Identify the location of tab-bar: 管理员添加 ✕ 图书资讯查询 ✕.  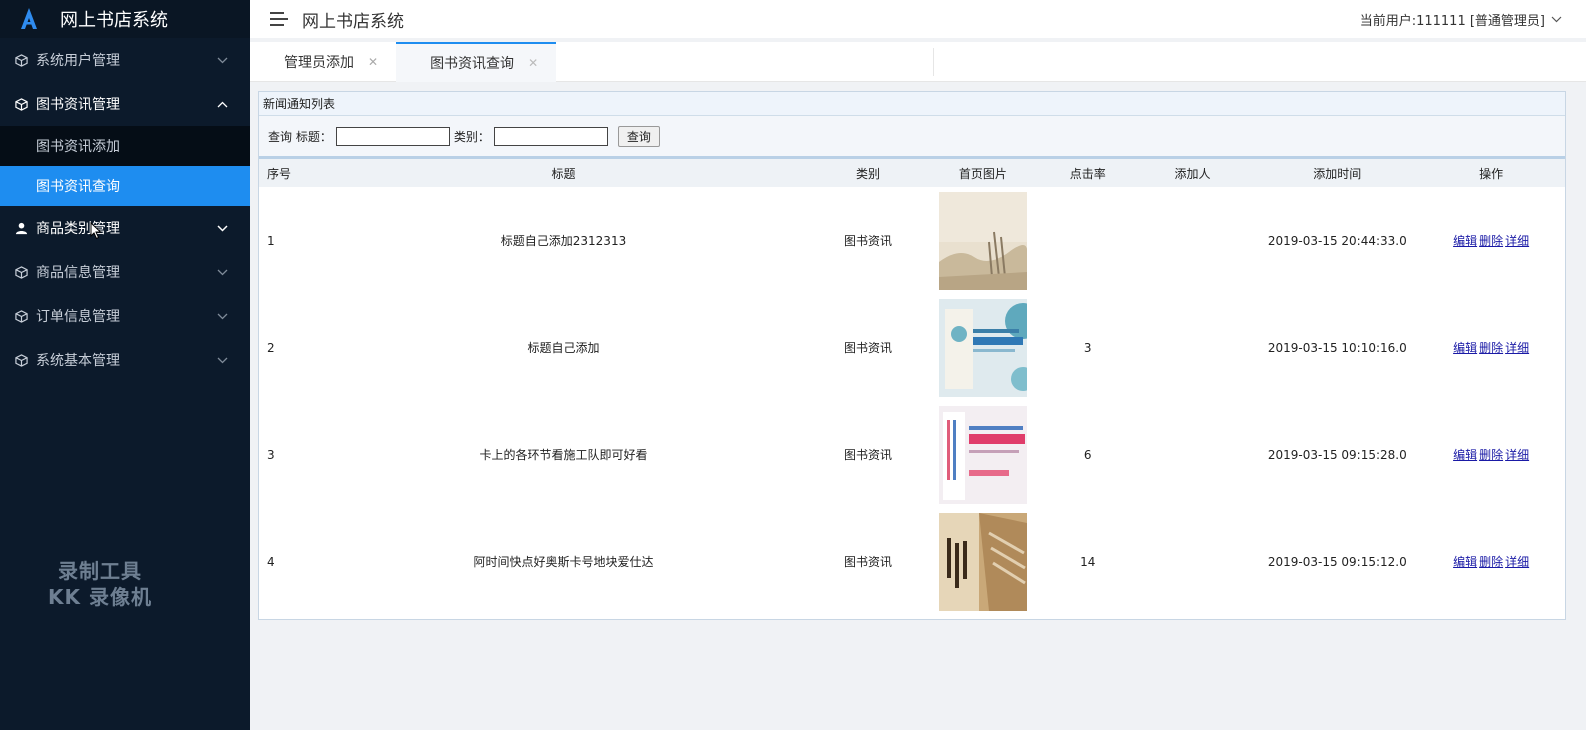
(918, 62).